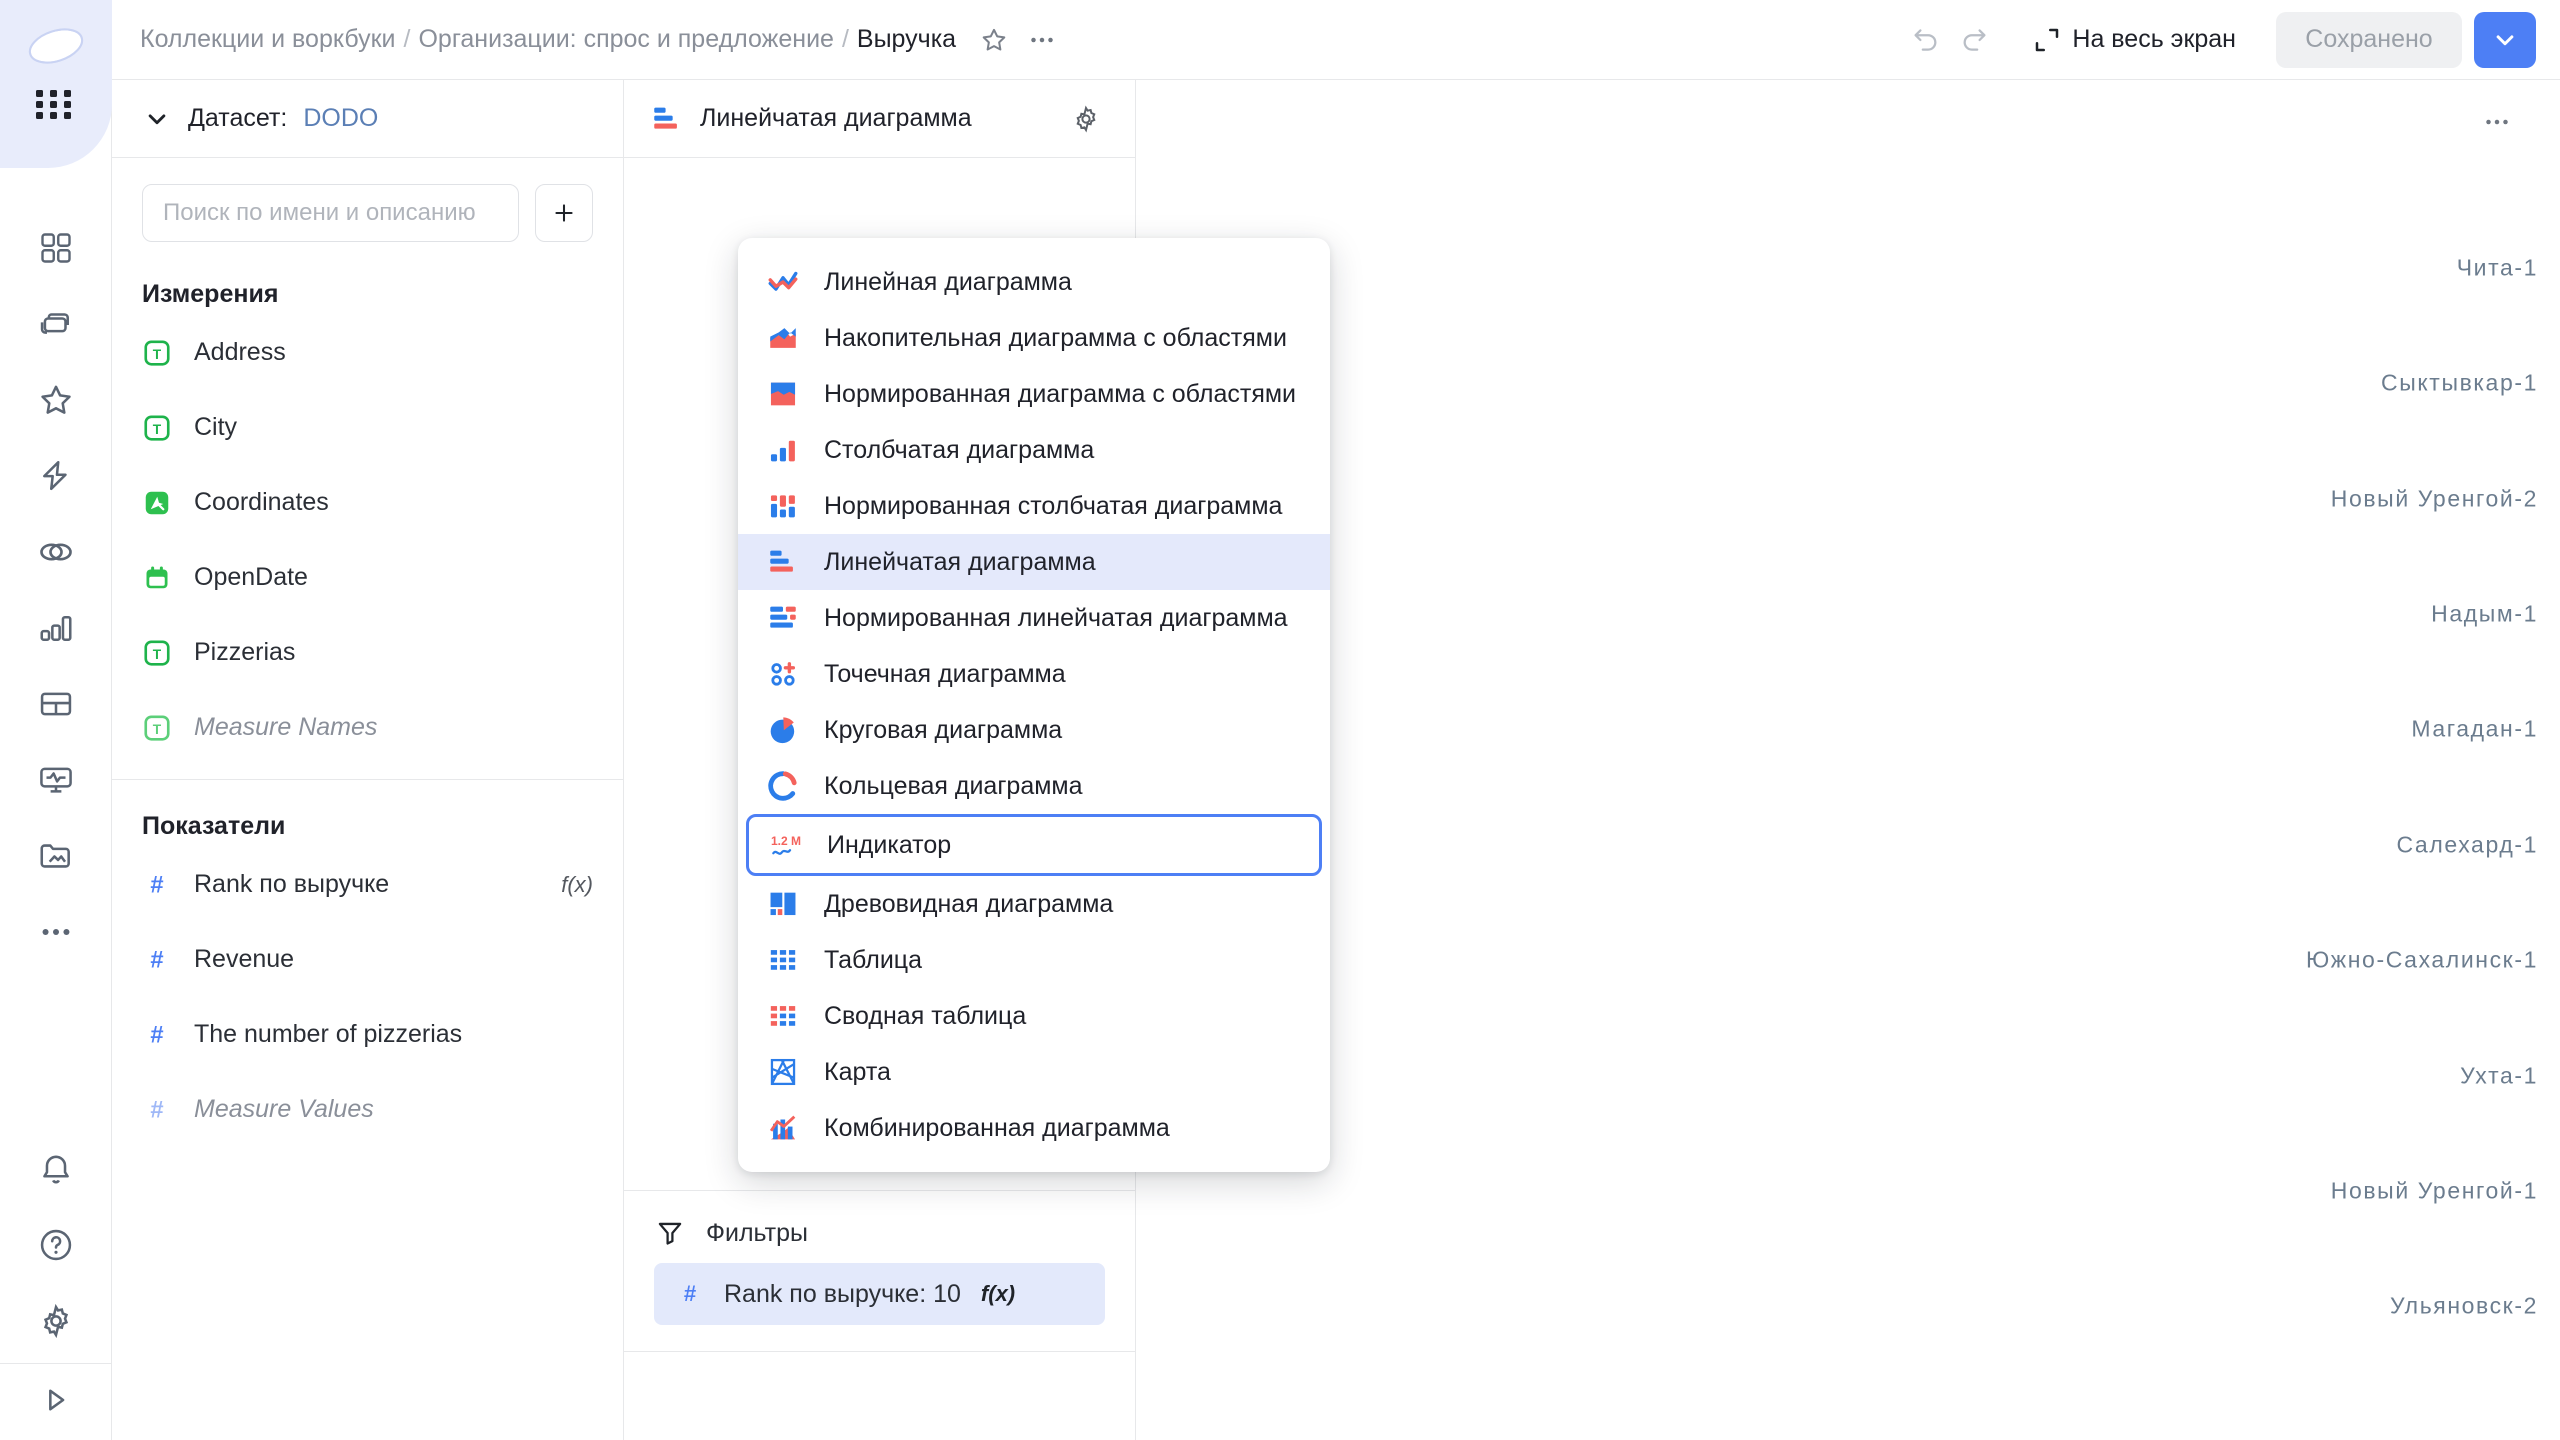 This screenshot has height=1440, width=2560. What do you see at coordinates (2369, 39) in the screenshot?
I see `save-button: Сохранено` at bounding box center [2369, 39].